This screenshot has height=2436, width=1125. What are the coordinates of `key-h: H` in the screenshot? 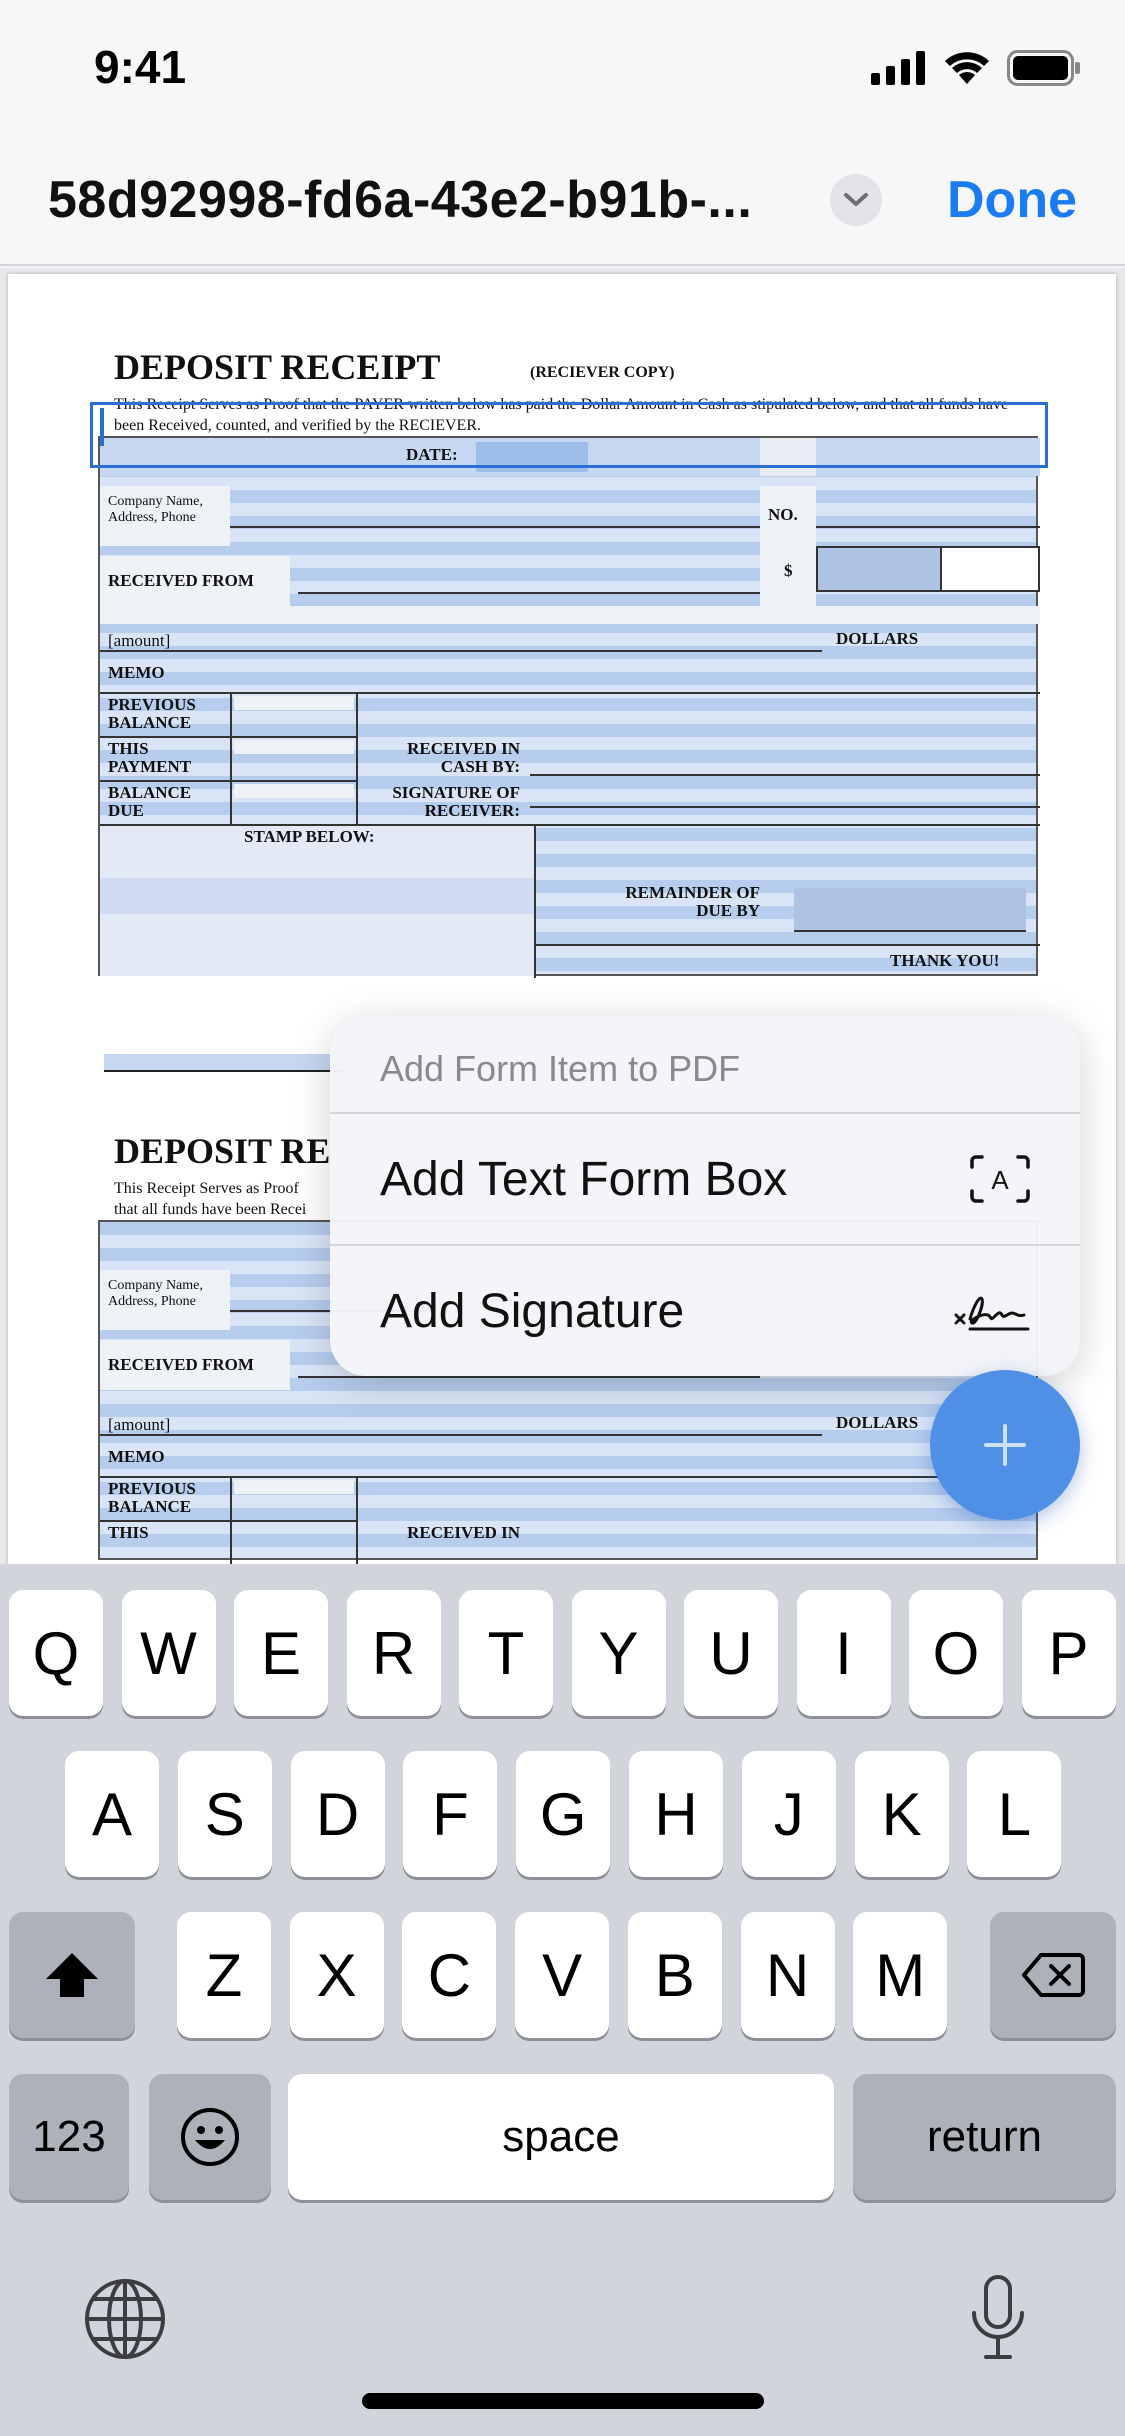 It's located at (676, 1814).